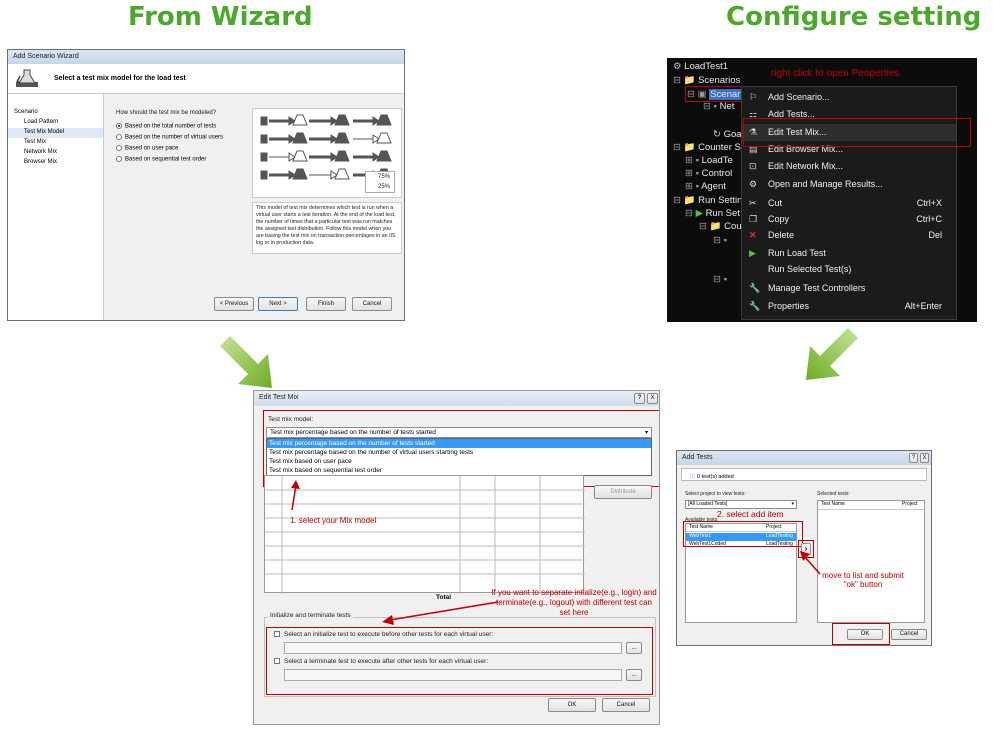 The width and height of the screenshot is (993, 735). Describe the element at coordinates (727, 134) in the screenshot. I see `tree-goa: ↻ Goa` at that location.